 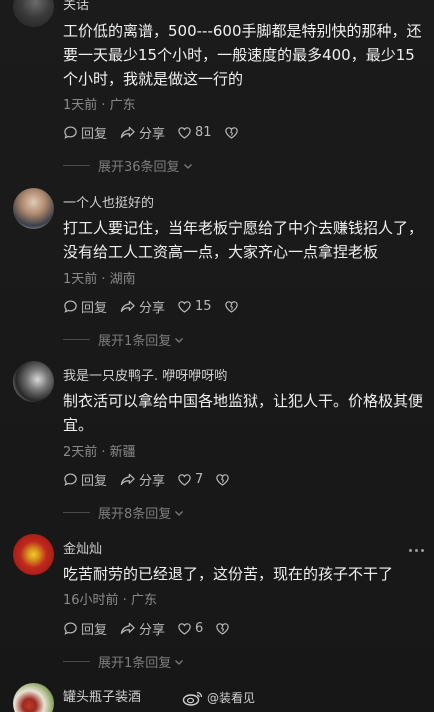 What do you see at coordinates (194, 306) in the screenshot?
I see `like-button: 15` at bounding box center [194, 306].